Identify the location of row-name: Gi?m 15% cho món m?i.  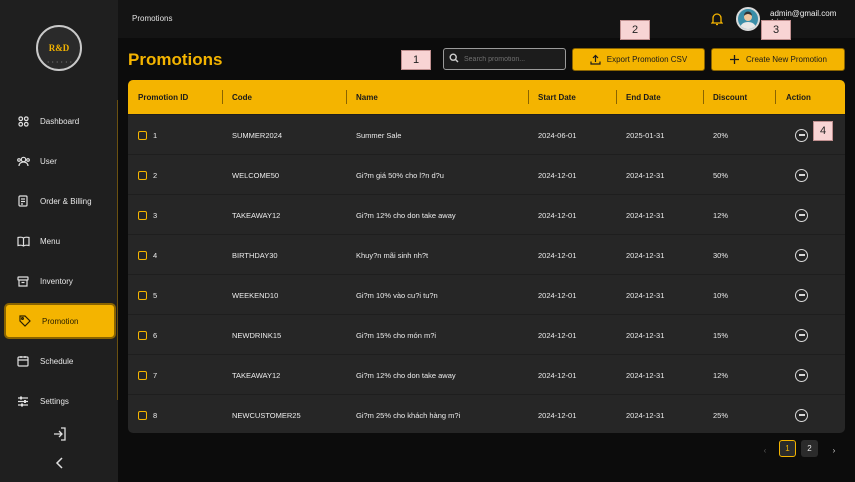
(396, 335).